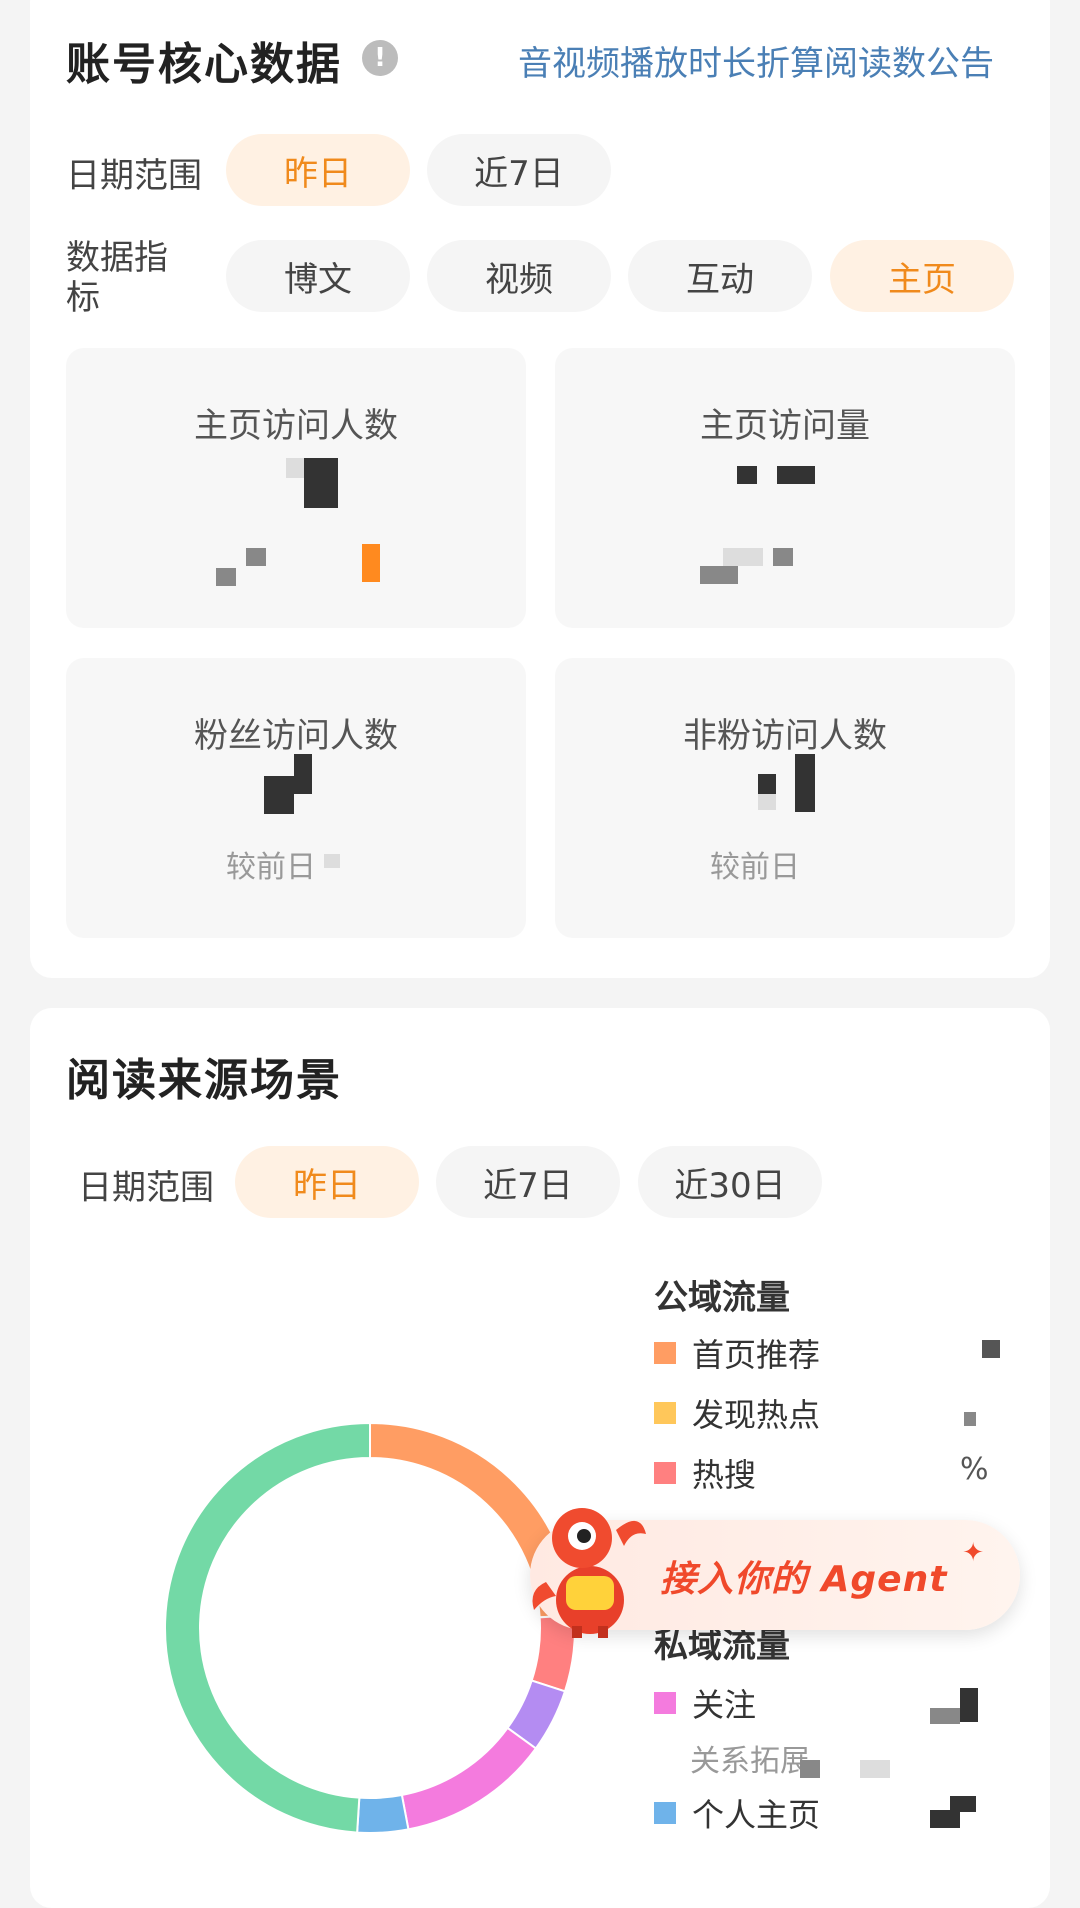 The height and width of the screenshot is (1908, 1080). What do you see at coordinates (720, 276) in the screenshot?
I see `metric-interact-pill: 互动` at bounding box center [720, 276].